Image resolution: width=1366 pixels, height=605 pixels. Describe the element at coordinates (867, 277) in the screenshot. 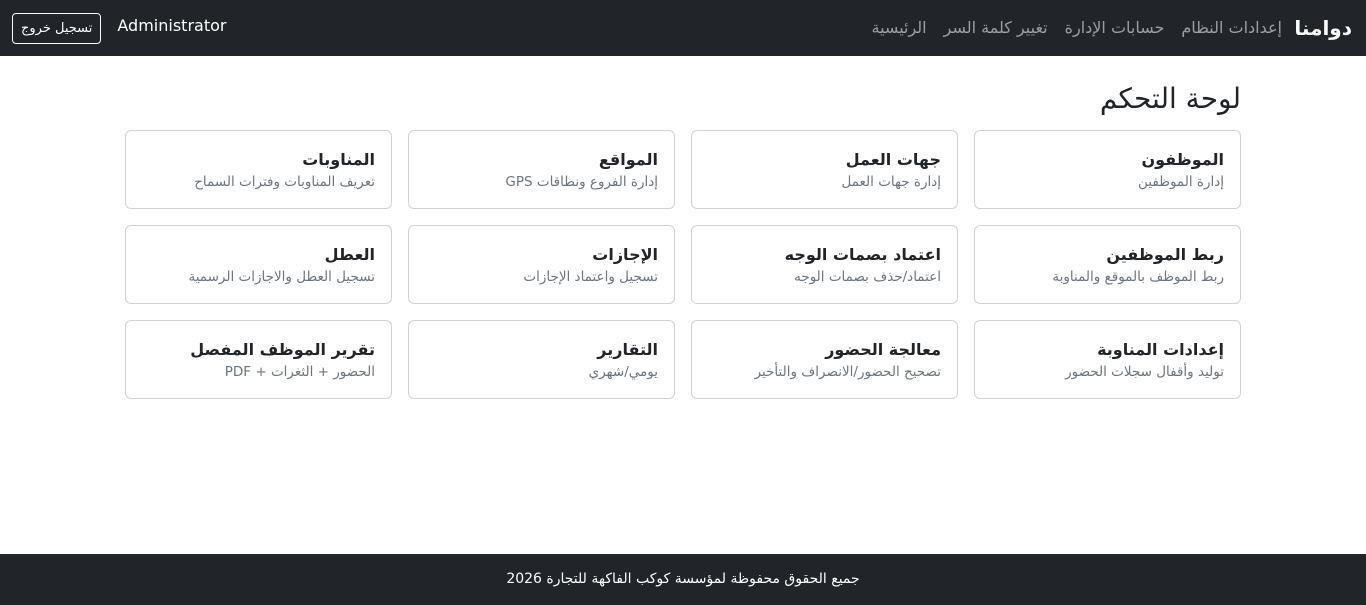

I see `card-description: اعتماد/حذف بصمات الوجه` at that location.